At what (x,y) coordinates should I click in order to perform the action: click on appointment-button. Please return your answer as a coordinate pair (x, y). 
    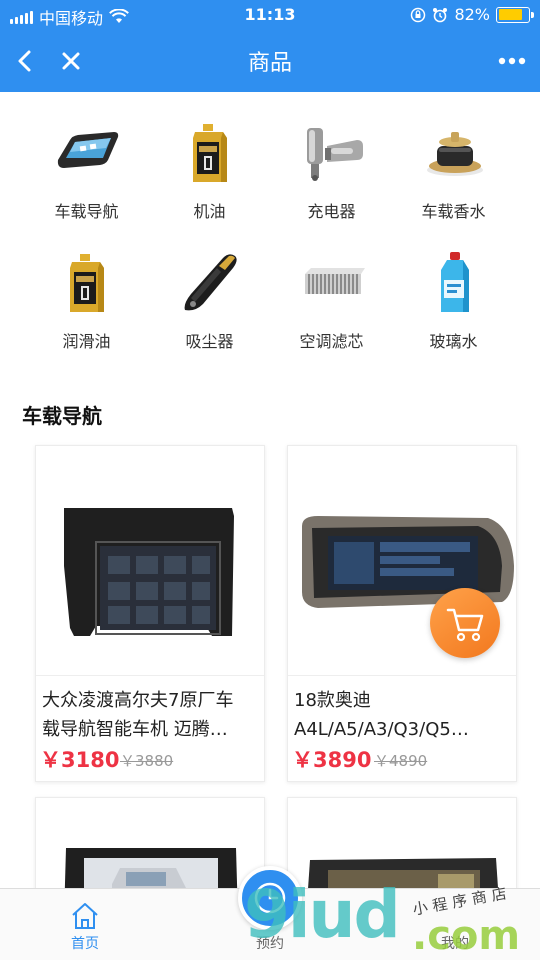
    Looking at the image, I should click on (270, 898).